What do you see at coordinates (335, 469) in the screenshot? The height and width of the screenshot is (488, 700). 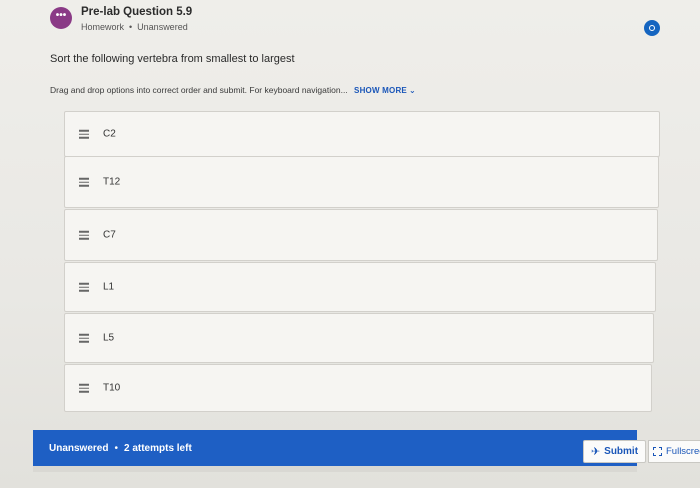 I see `footer-strip` at bounding box center [335, 469].